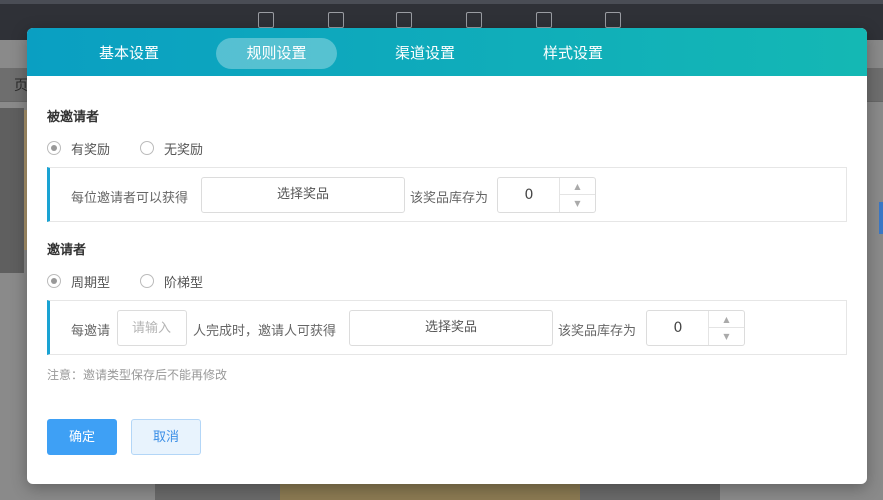  I want to click on inviter-reward-panel: 每邀请 人完成时，邀请人可获得 选择奖品 该奖品库存为 0 ▲ ▼, so click(447, 327).